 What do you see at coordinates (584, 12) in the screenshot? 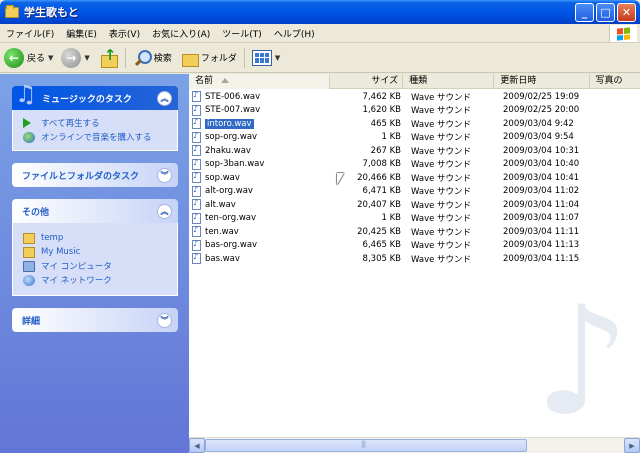
I see `minimize-button: _` at bounding box center [584, 12].